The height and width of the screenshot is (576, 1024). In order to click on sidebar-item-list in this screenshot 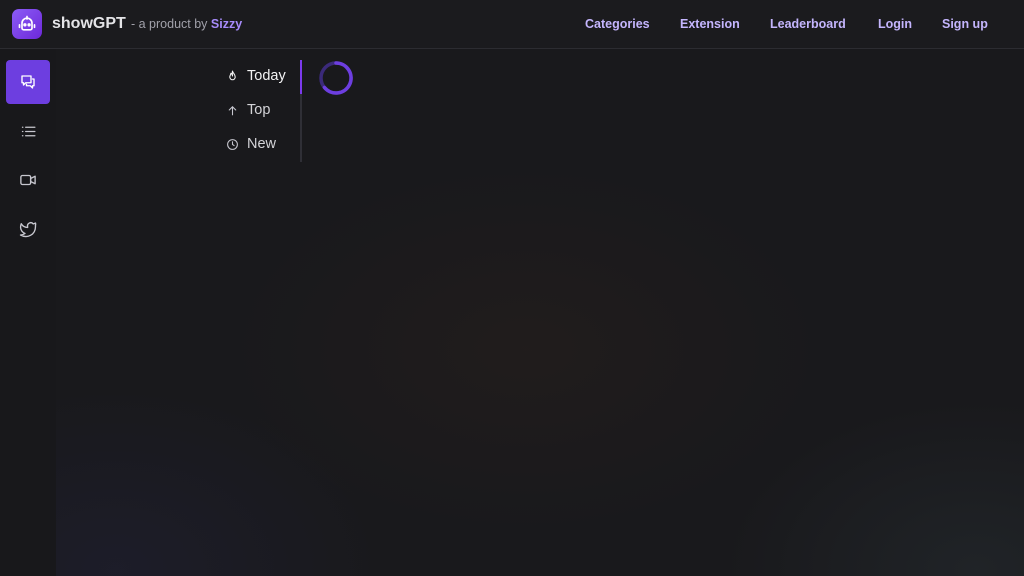, I will do `click(28, 131)`.